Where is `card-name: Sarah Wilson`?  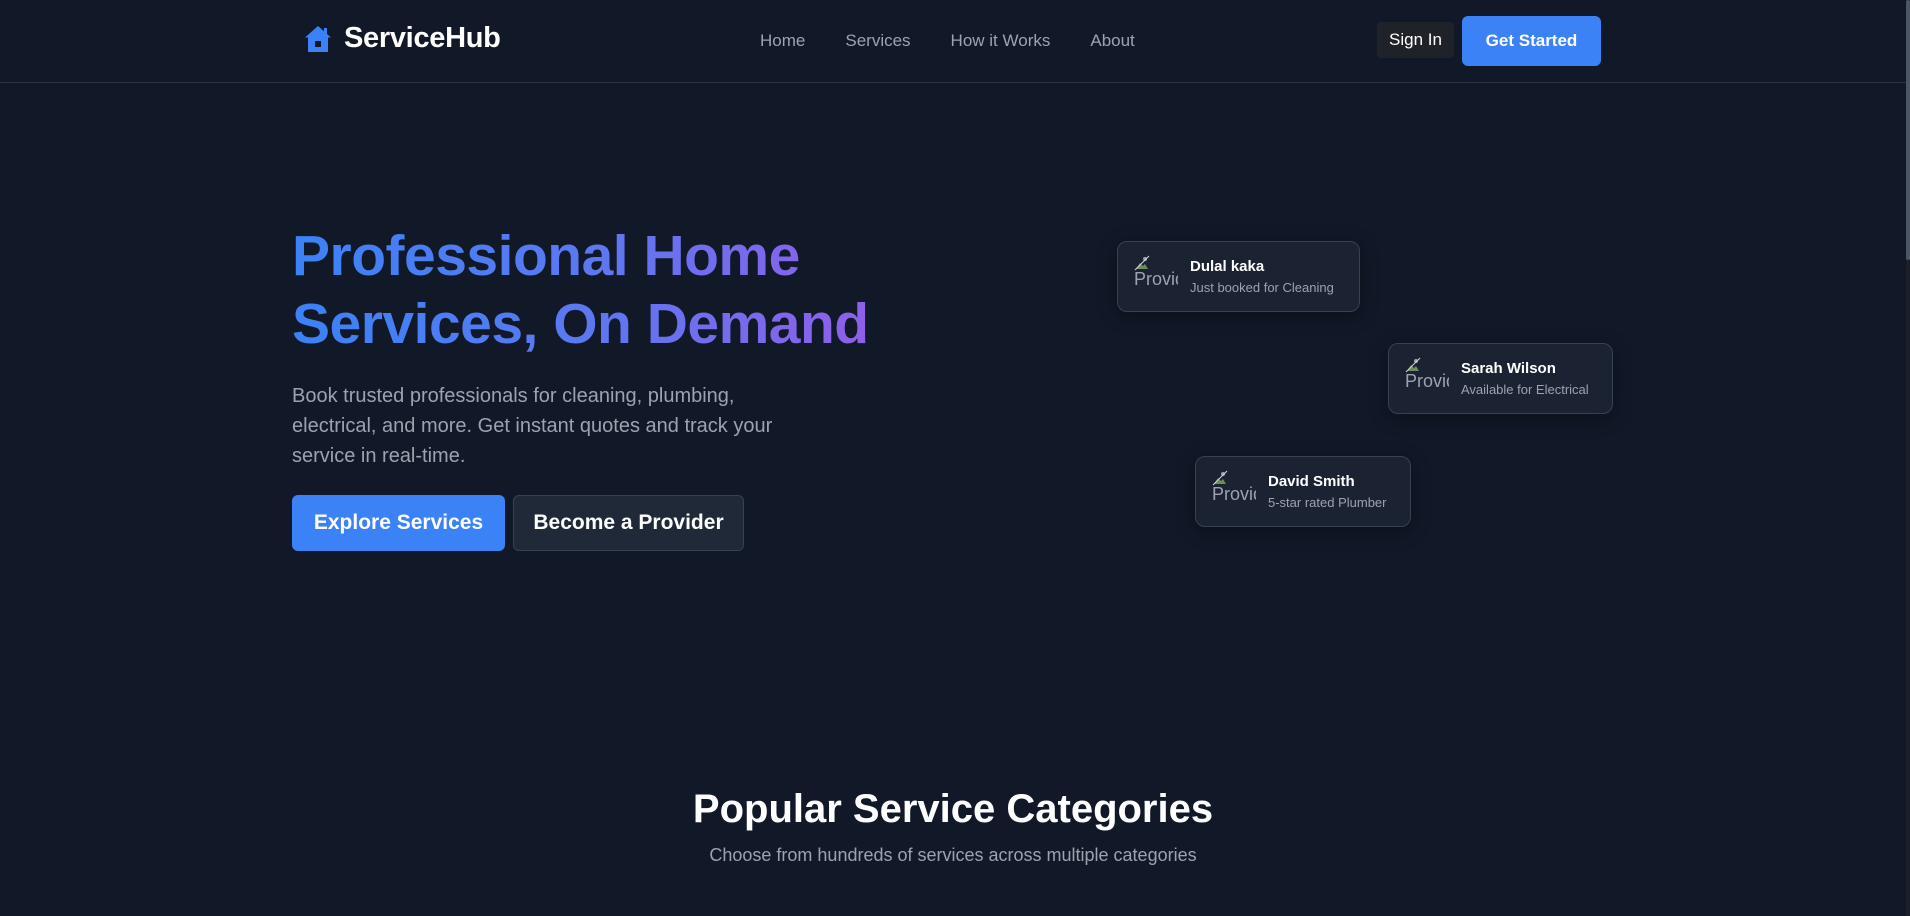 card-name: Sarah Wilson is located at coordinates (1508, 368).